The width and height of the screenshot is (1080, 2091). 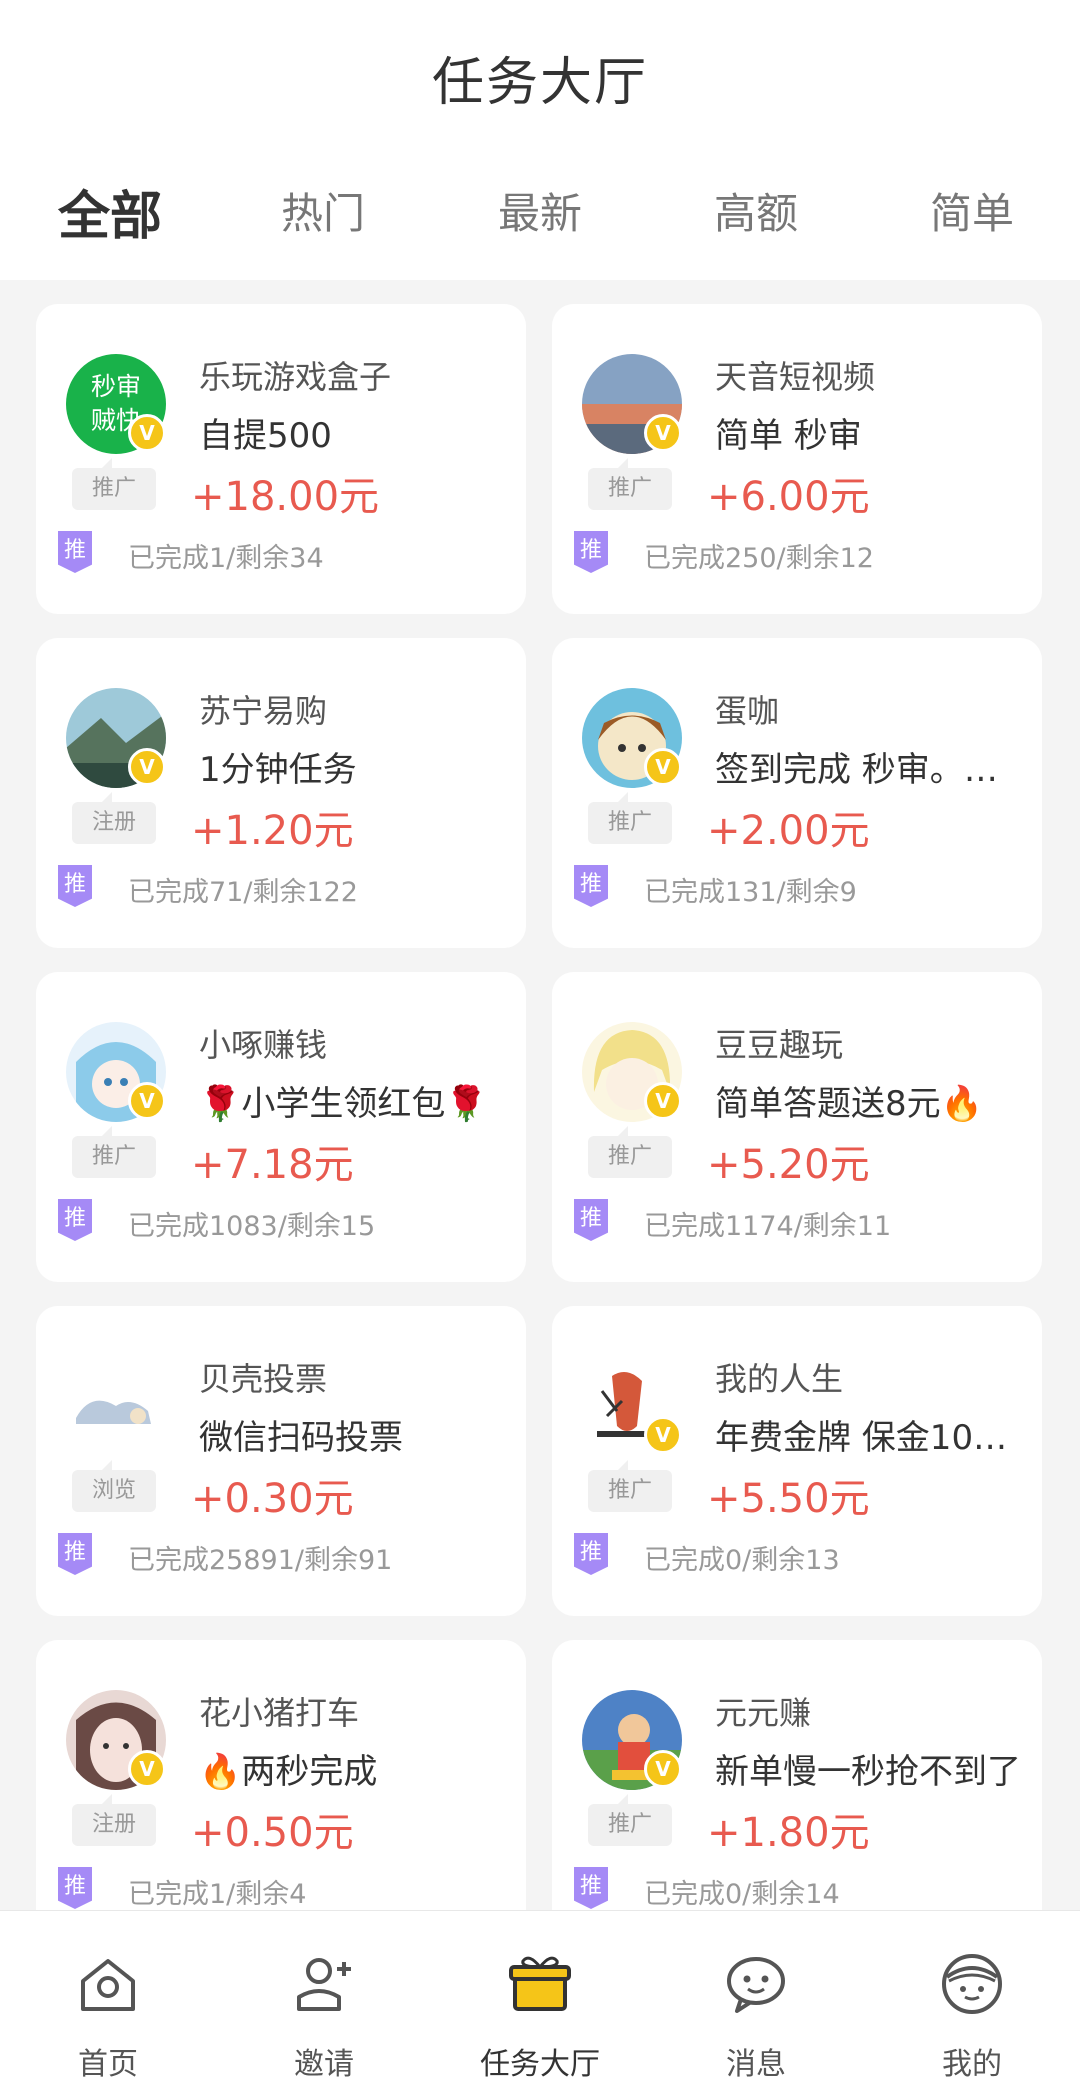 I want to click on task-card: V 推广 蛋咖 签到完成 秒审。赚钱 +2.00元 推 已完成131/剩余9, so click(x=797, y=793).